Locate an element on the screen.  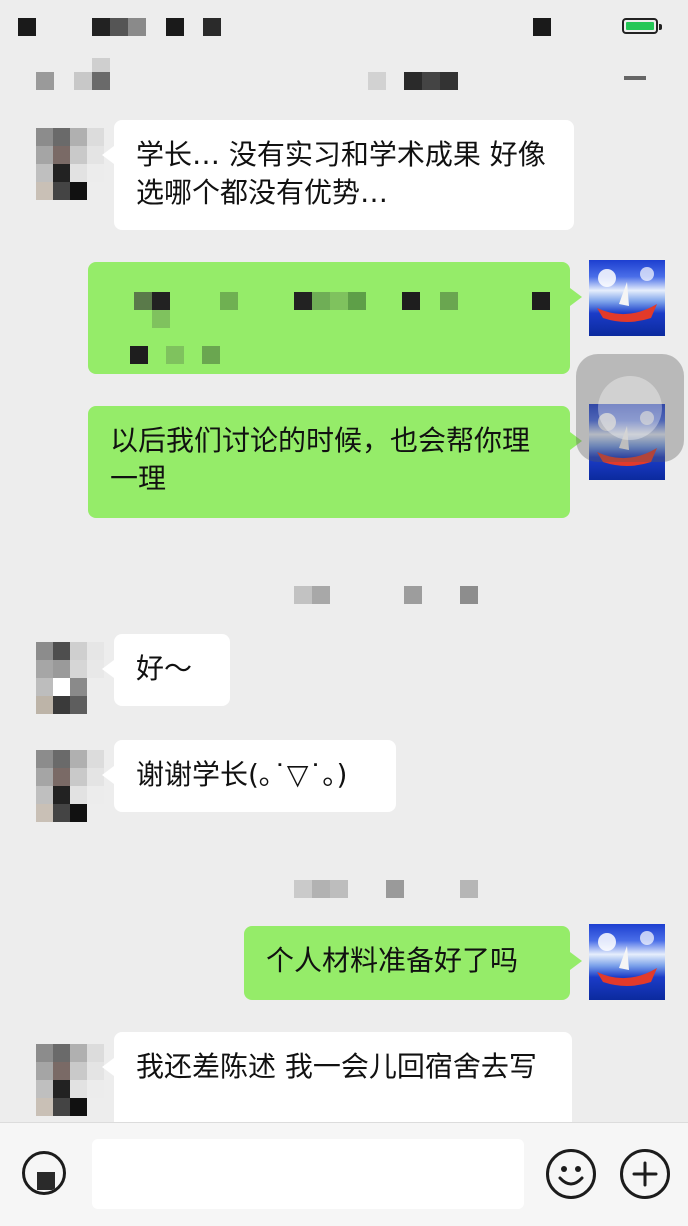
message-text: 谢谢学长(｡˙▽˙｡) is located at coordinates (242, 774).